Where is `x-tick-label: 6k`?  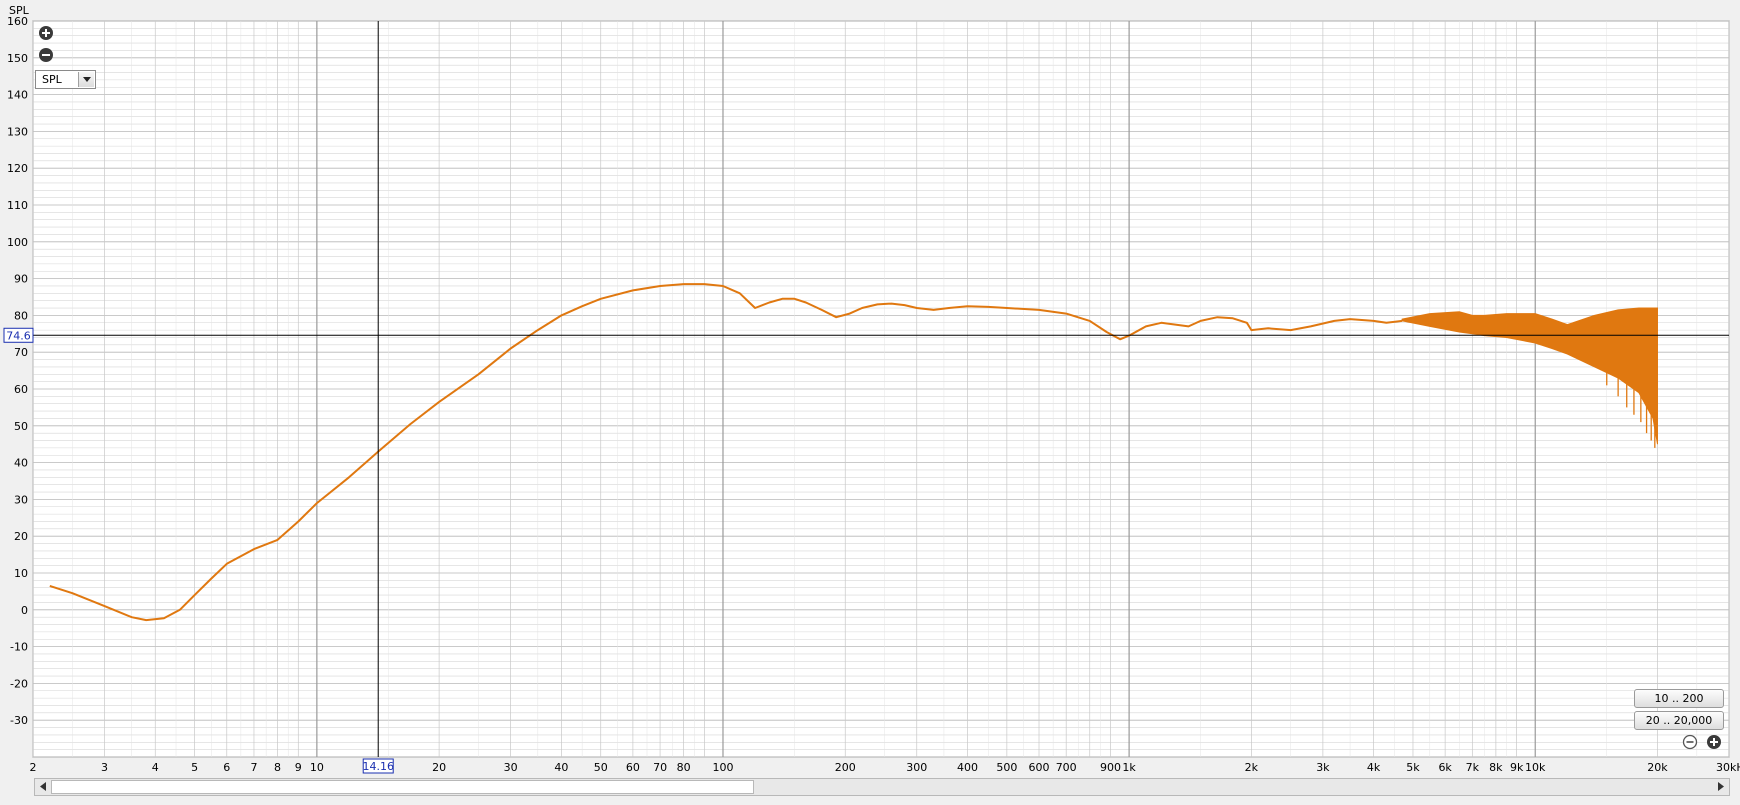
x-tick-label: 6k is located at coordinates (1445, 767).